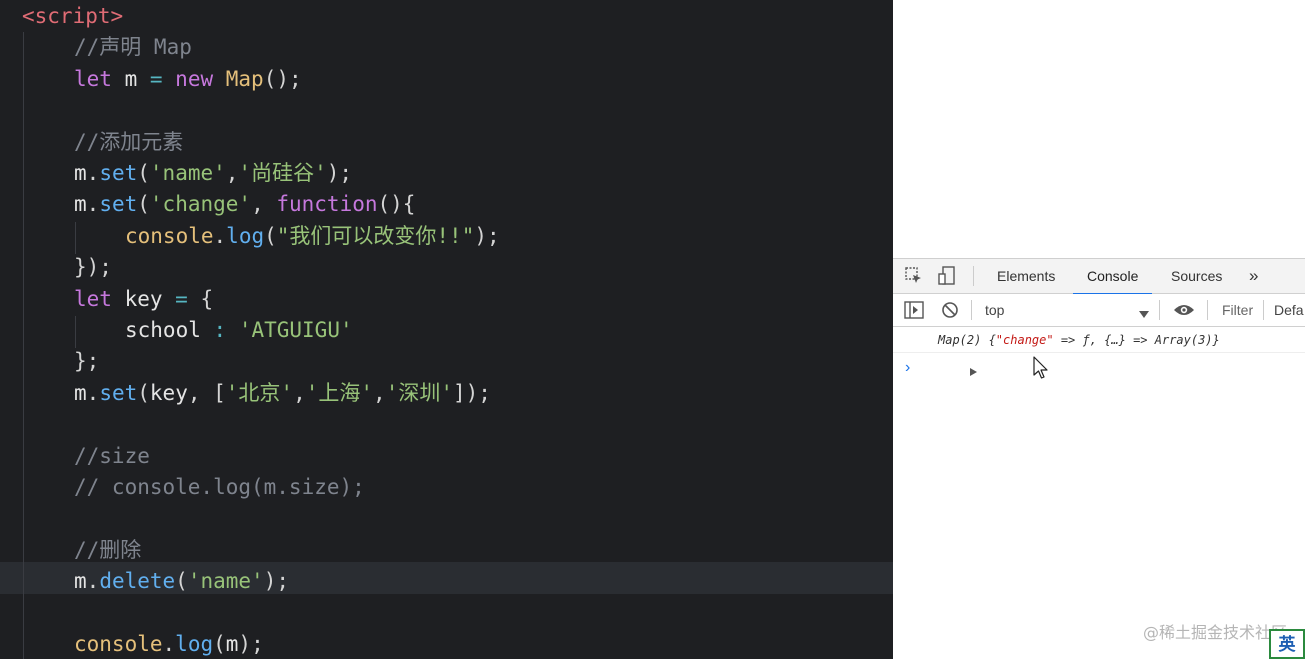 The image size is (1305, 660). Describe the element at coordinates (1144, 315) in the screenshot. I see `chevron-down-icon` at that location.